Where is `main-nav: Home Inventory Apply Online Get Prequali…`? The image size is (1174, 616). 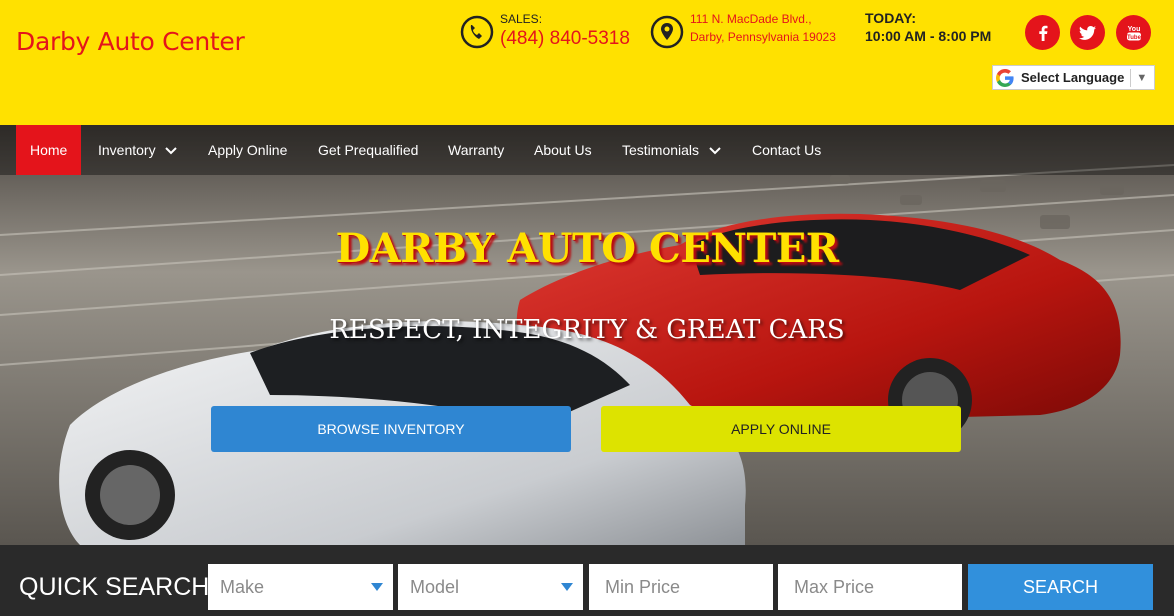
main-nav: Home Inventory Apply Online Get Prequali… is located at coordinates (587, 150).